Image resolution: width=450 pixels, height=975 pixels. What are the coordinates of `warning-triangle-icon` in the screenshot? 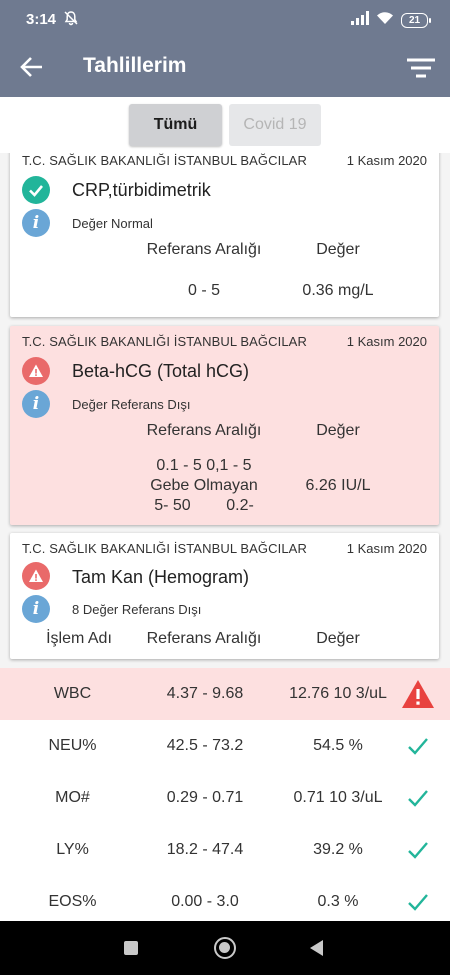 It's located at (418, 694).